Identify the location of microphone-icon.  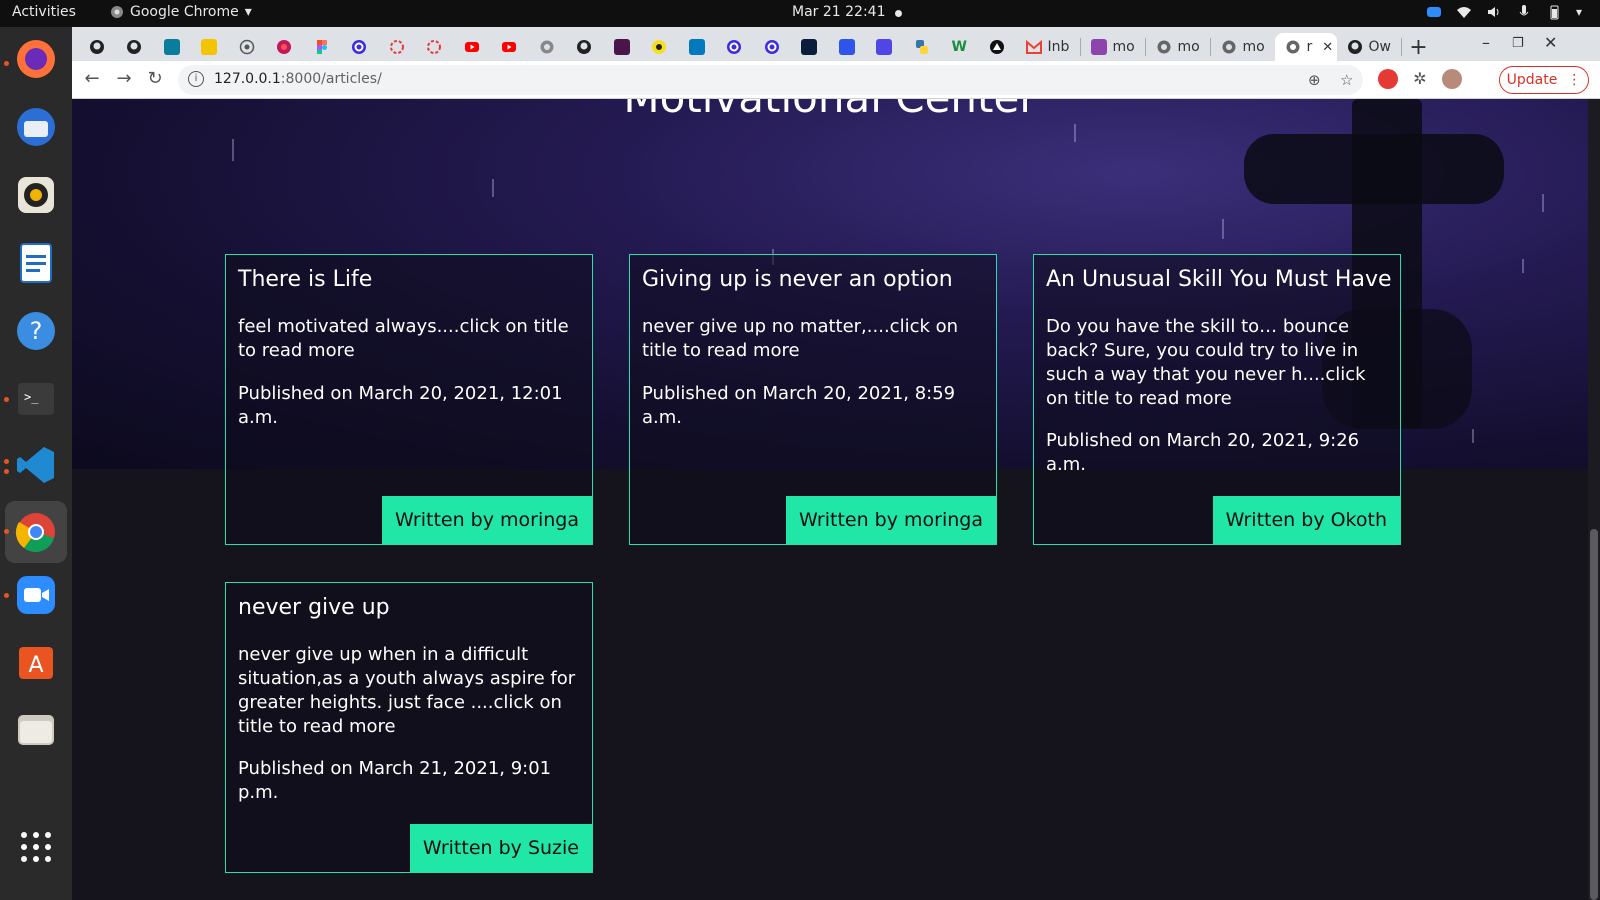
(1524, 12).